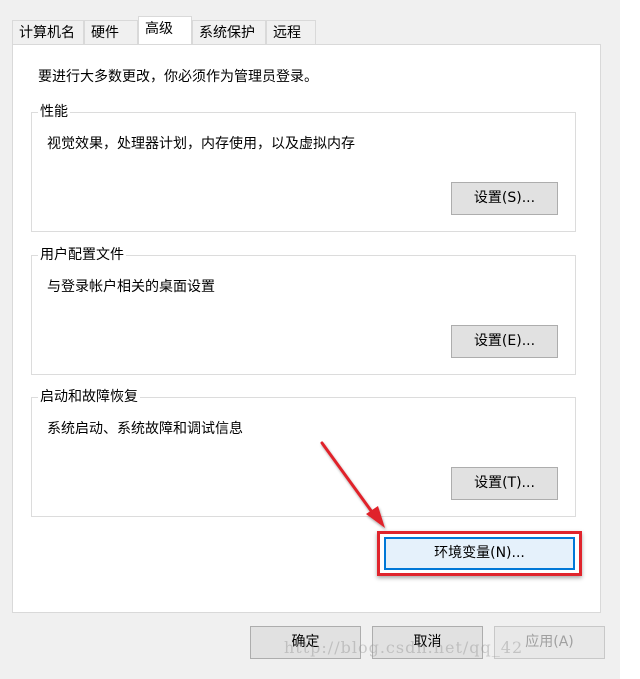  I want to click on tab-remote: 远程, so click(291, 32).